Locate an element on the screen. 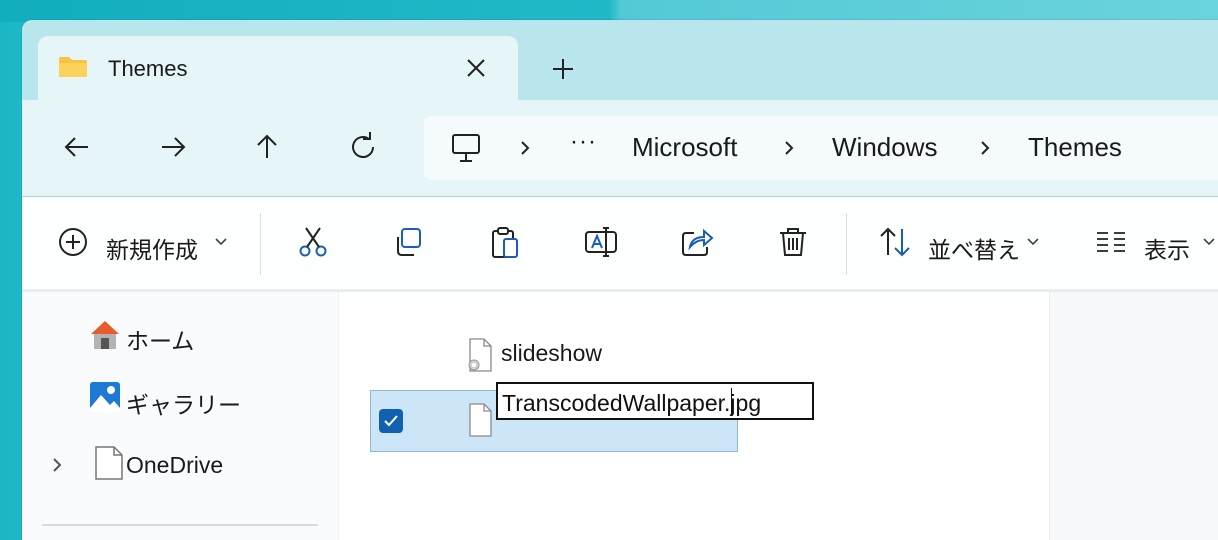 The width and height of the screenshot is (1218, 540). delete-icon is located at coordinates (793, 242).